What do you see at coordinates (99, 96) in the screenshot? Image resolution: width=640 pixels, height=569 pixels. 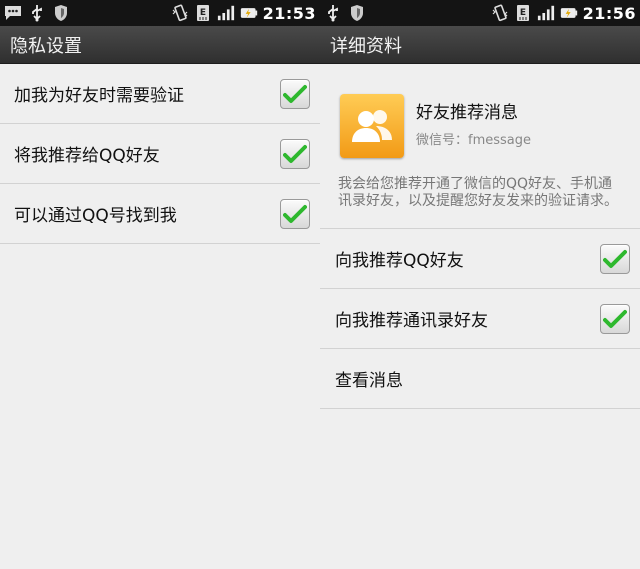 I see `setting-label: 加我为好友时需要验证` at bounding box center [99, 96].